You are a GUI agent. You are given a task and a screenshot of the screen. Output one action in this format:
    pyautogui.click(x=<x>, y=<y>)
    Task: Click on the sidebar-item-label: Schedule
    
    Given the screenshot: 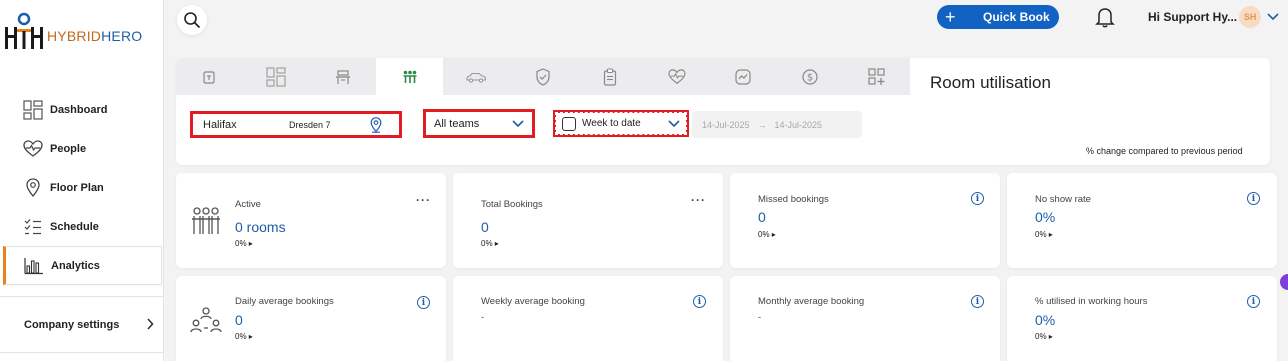 What is the action you would take?
    pyautogui.click(x=74, y=226)
    